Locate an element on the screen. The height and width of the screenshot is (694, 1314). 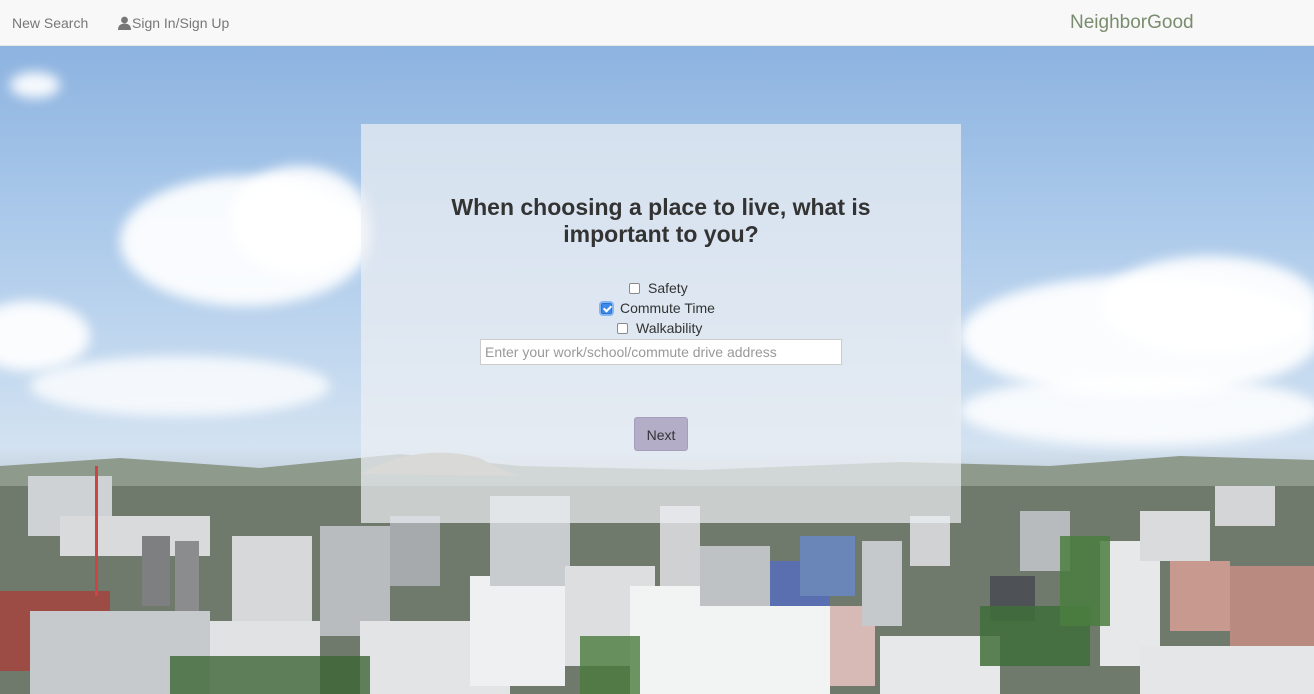
question-line-2: important to you? is located at coordinates (661, 234).